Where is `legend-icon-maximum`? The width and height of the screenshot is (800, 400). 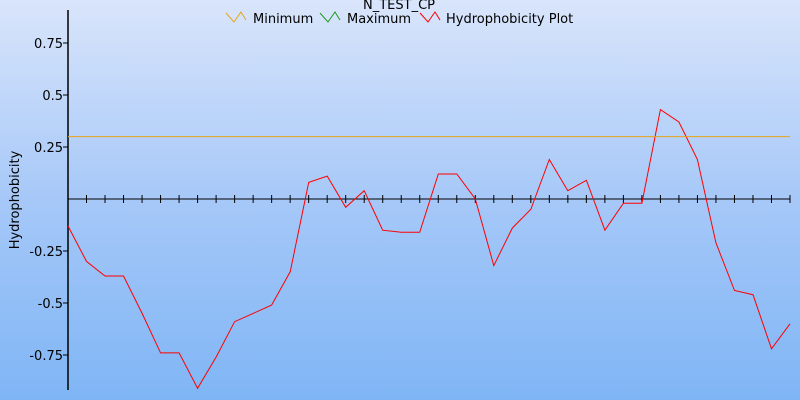
legend-icon-maximum is located at coordinates (330, 17).